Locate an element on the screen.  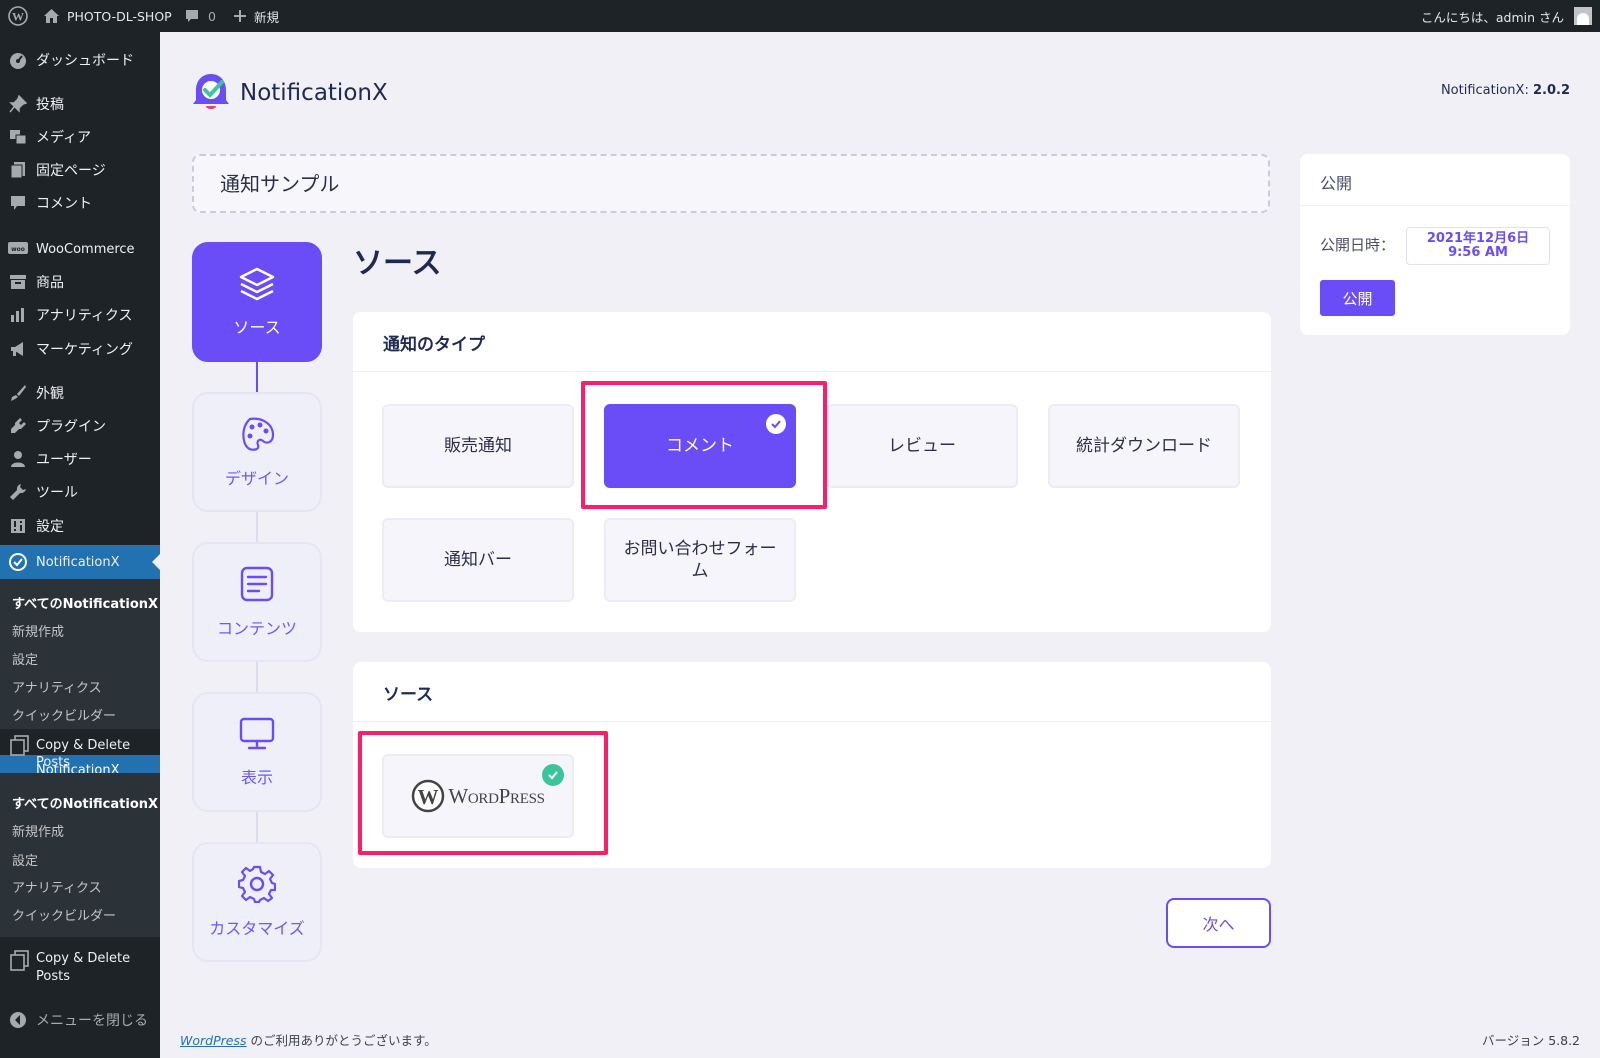
site-name: PHOTO-DL-SHOP is located at coordinates (119, 16).